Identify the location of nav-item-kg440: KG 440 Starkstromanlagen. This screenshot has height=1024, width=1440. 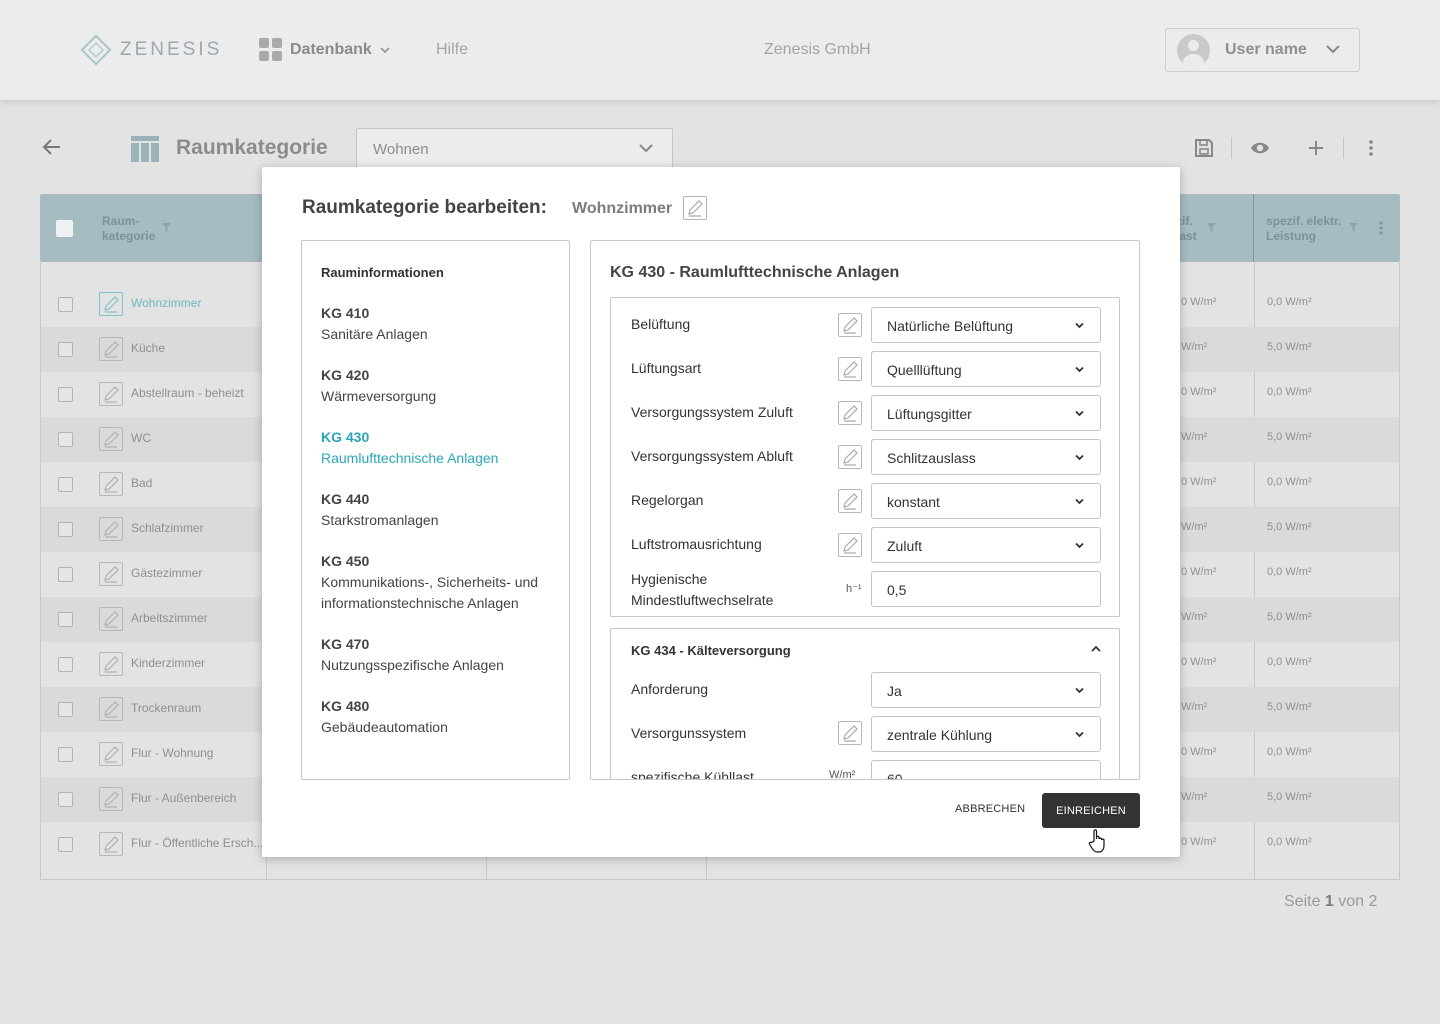
(441, 510).